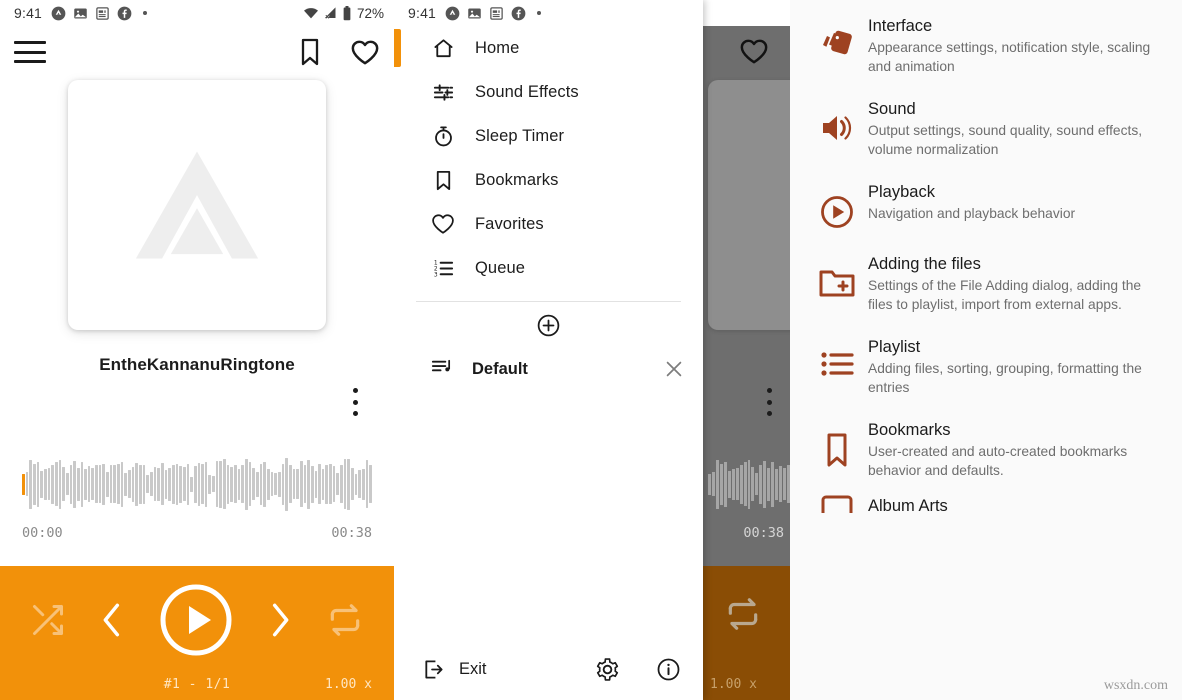 This screenshot has width=1182, height=700. Describe the element at coordinates (548, 224) in the screenshot. I see `drawer-item-favorites: Favorites` at that location.